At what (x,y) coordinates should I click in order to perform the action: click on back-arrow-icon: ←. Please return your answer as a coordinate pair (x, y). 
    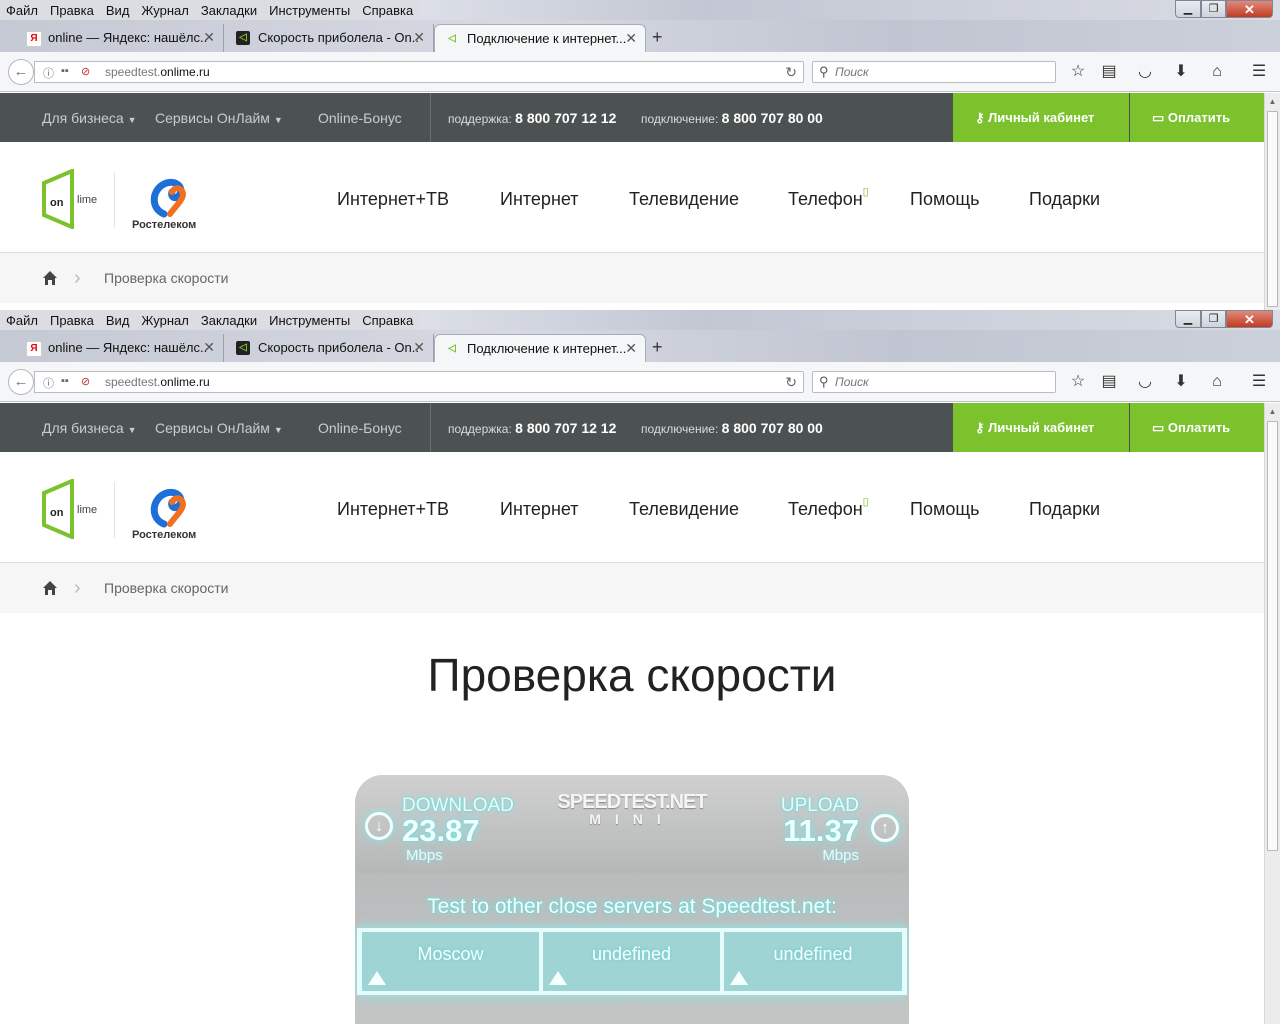
    Looking at the image, I should click on (21, 382).